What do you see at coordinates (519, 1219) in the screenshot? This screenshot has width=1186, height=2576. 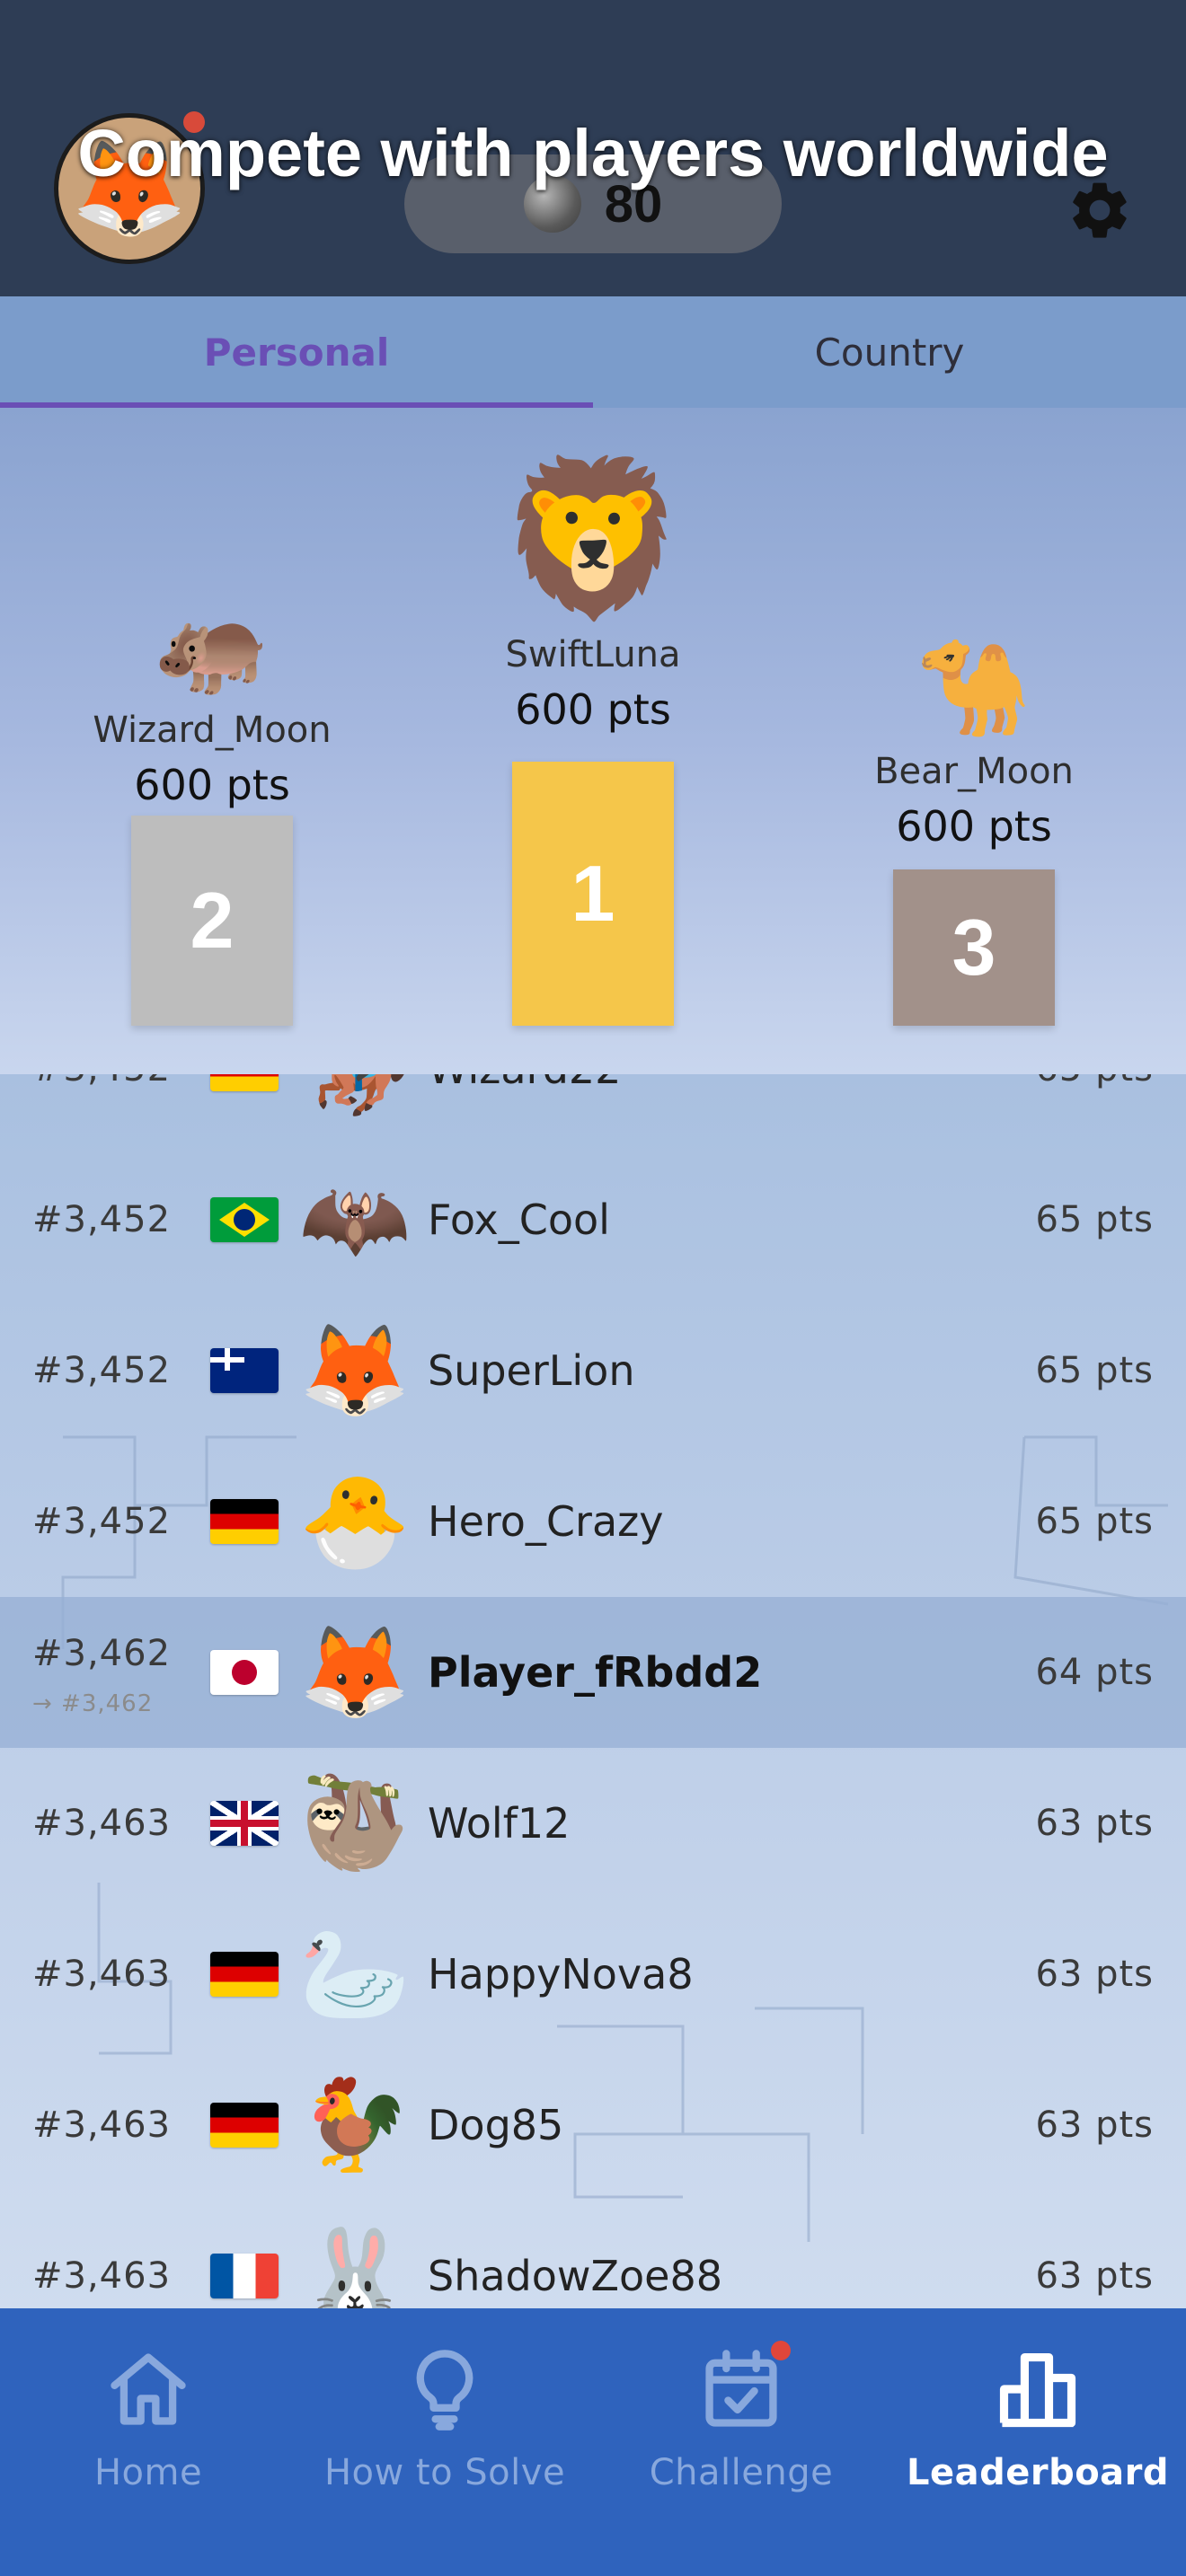 I see `player-name: Fox_Cool` at bounding box center [519, 1219].